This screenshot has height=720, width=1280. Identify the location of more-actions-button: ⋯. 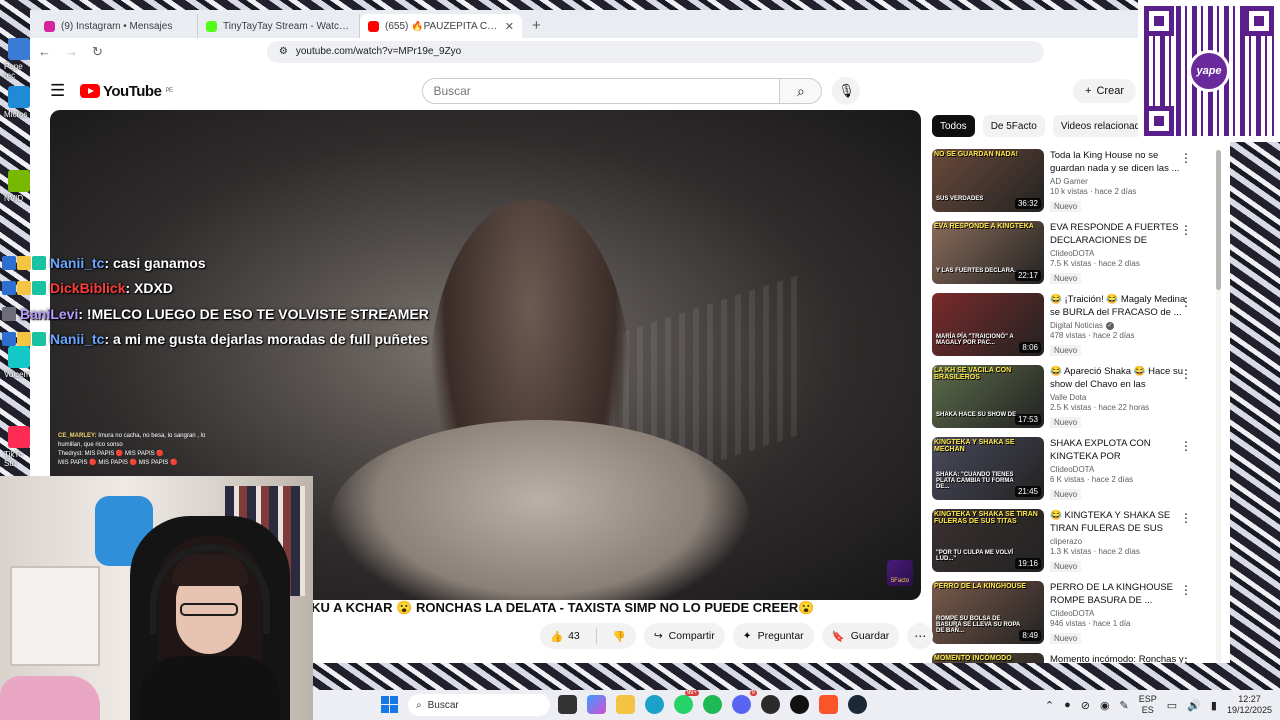
(920, 636).